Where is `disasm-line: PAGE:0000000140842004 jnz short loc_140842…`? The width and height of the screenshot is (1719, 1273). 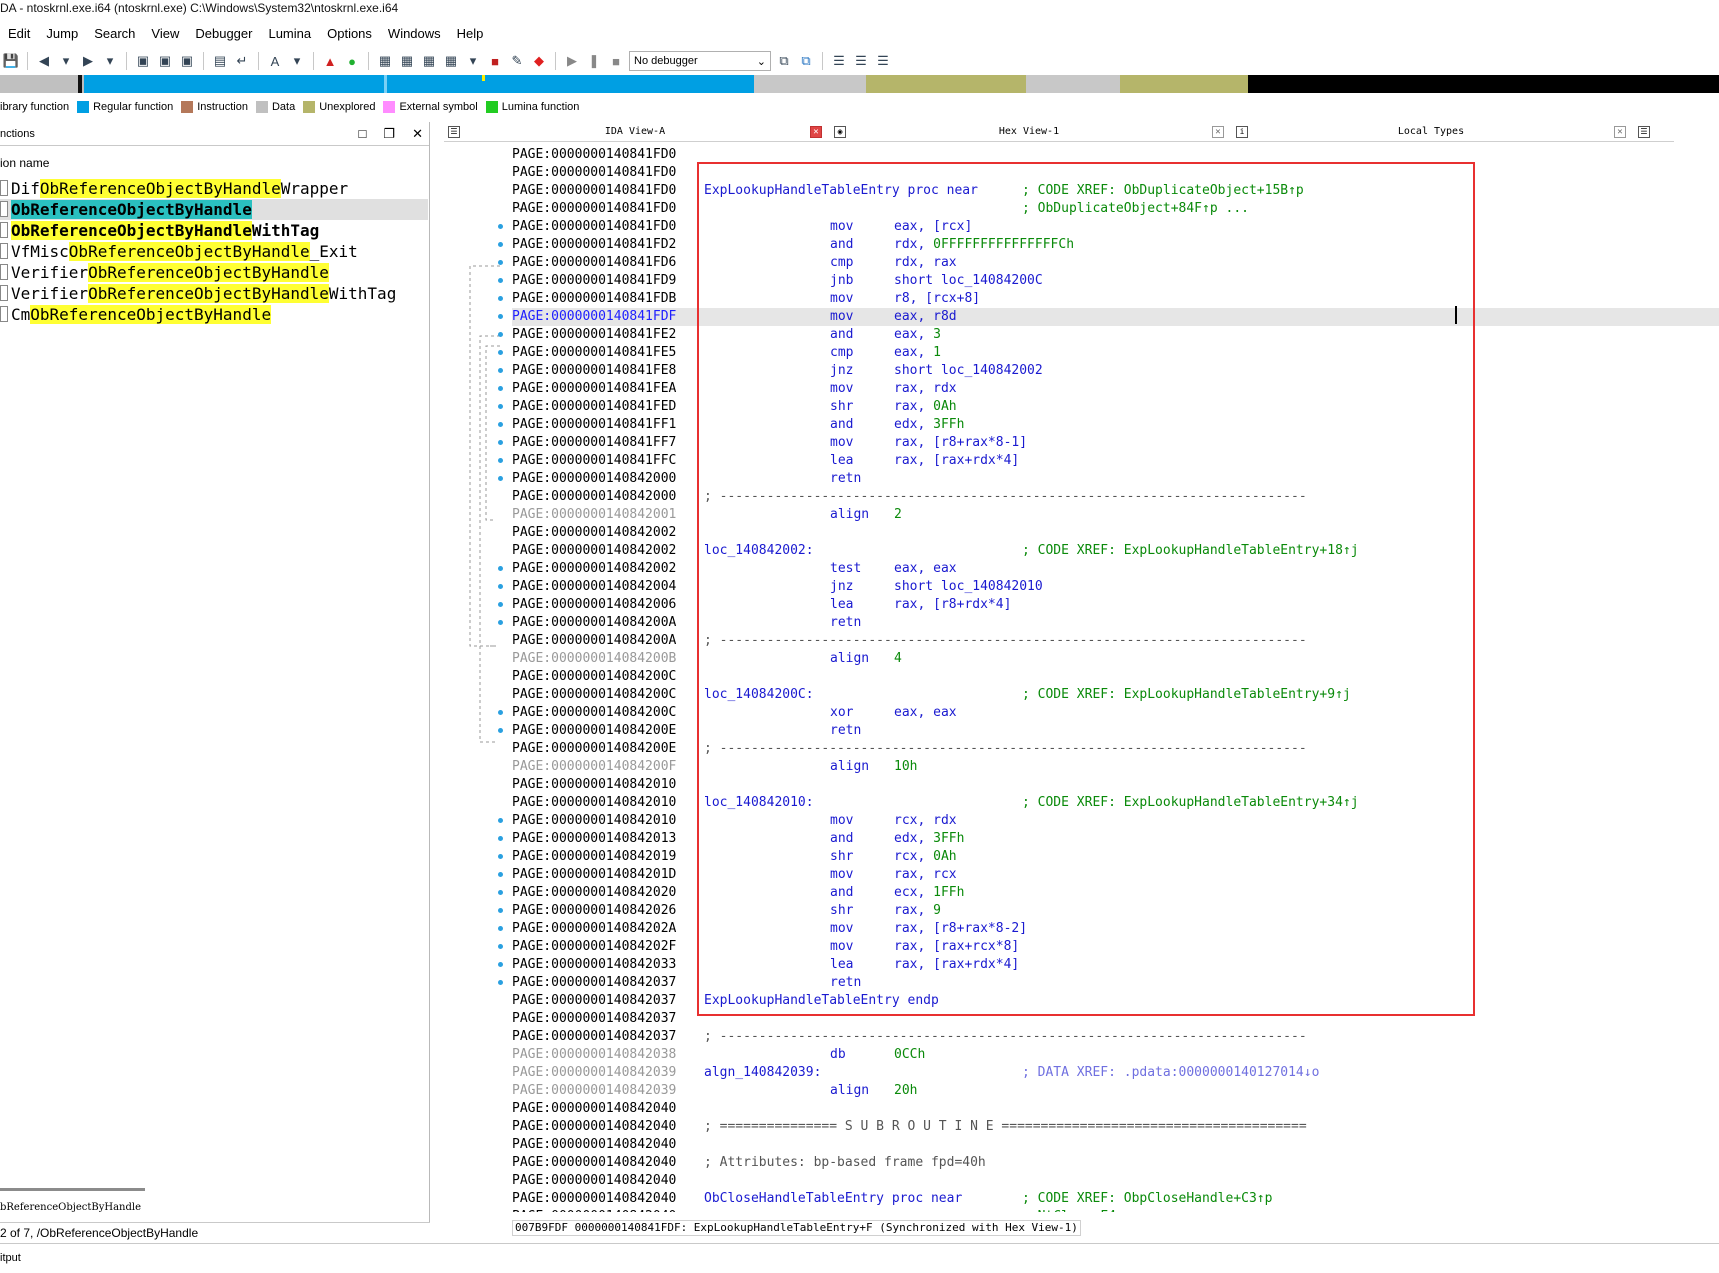
disasm-line: PAGE:0000000140842004 jnz short loc_140842… is located at coordinates (1115, 587).